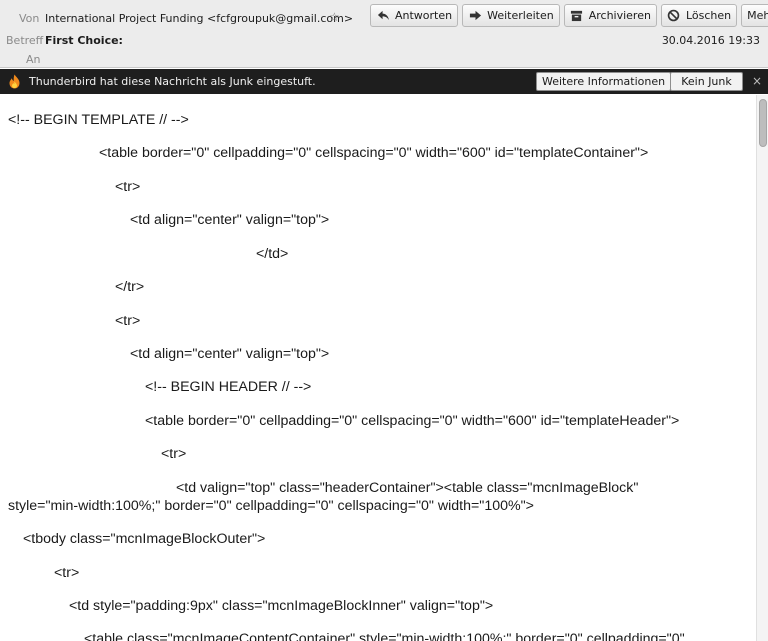  Describe the element at coordinates (29, 18) in the screenshot. I see `from-label: Von` at that location.